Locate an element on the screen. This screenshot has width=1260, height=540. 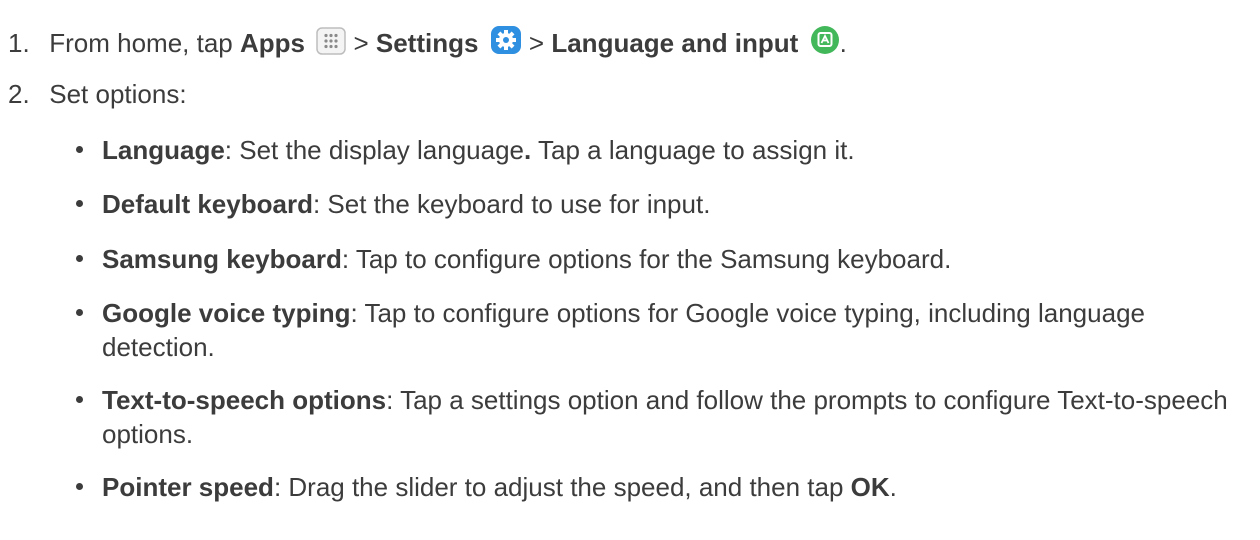
option-desc: : Set the display language is located at coordinates (374, 150).